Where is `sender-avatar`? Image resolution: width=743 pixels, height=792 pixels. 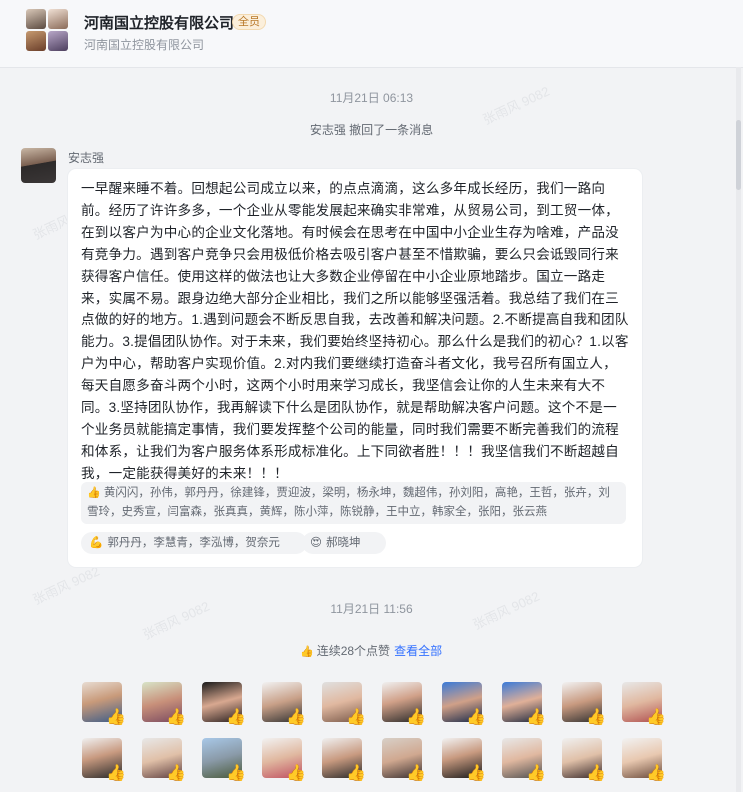 sender-avatar is located at coordinates (38, 165).